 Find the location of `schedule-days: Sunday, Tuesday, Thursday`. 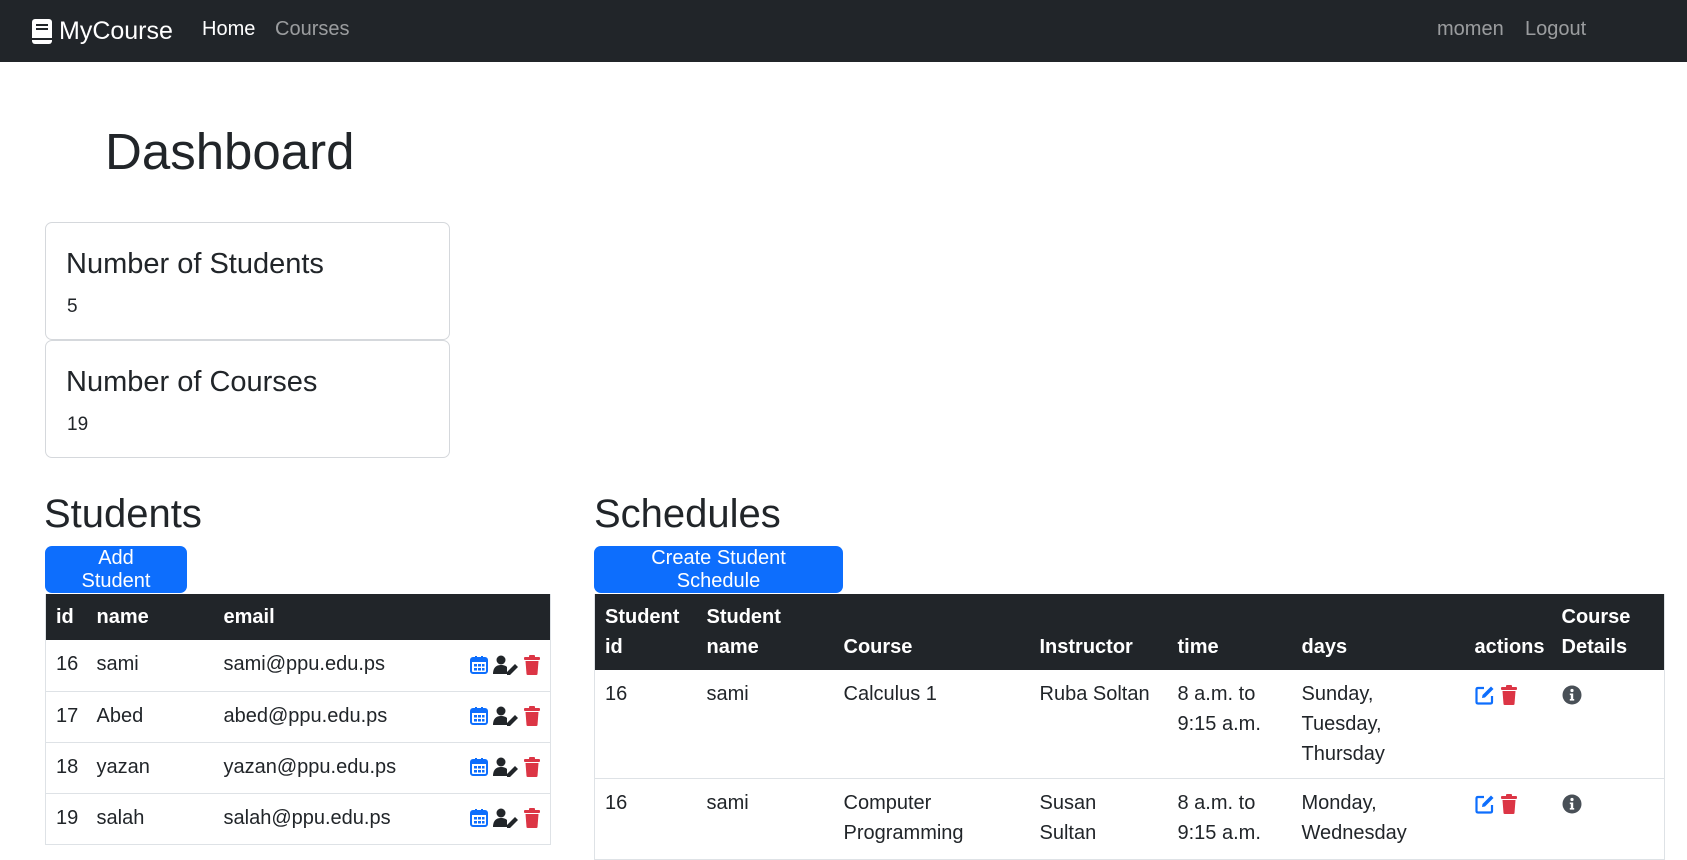

schedule-days: Sunday, Tuesday, Thursday is located at coordinates (1378, 724).